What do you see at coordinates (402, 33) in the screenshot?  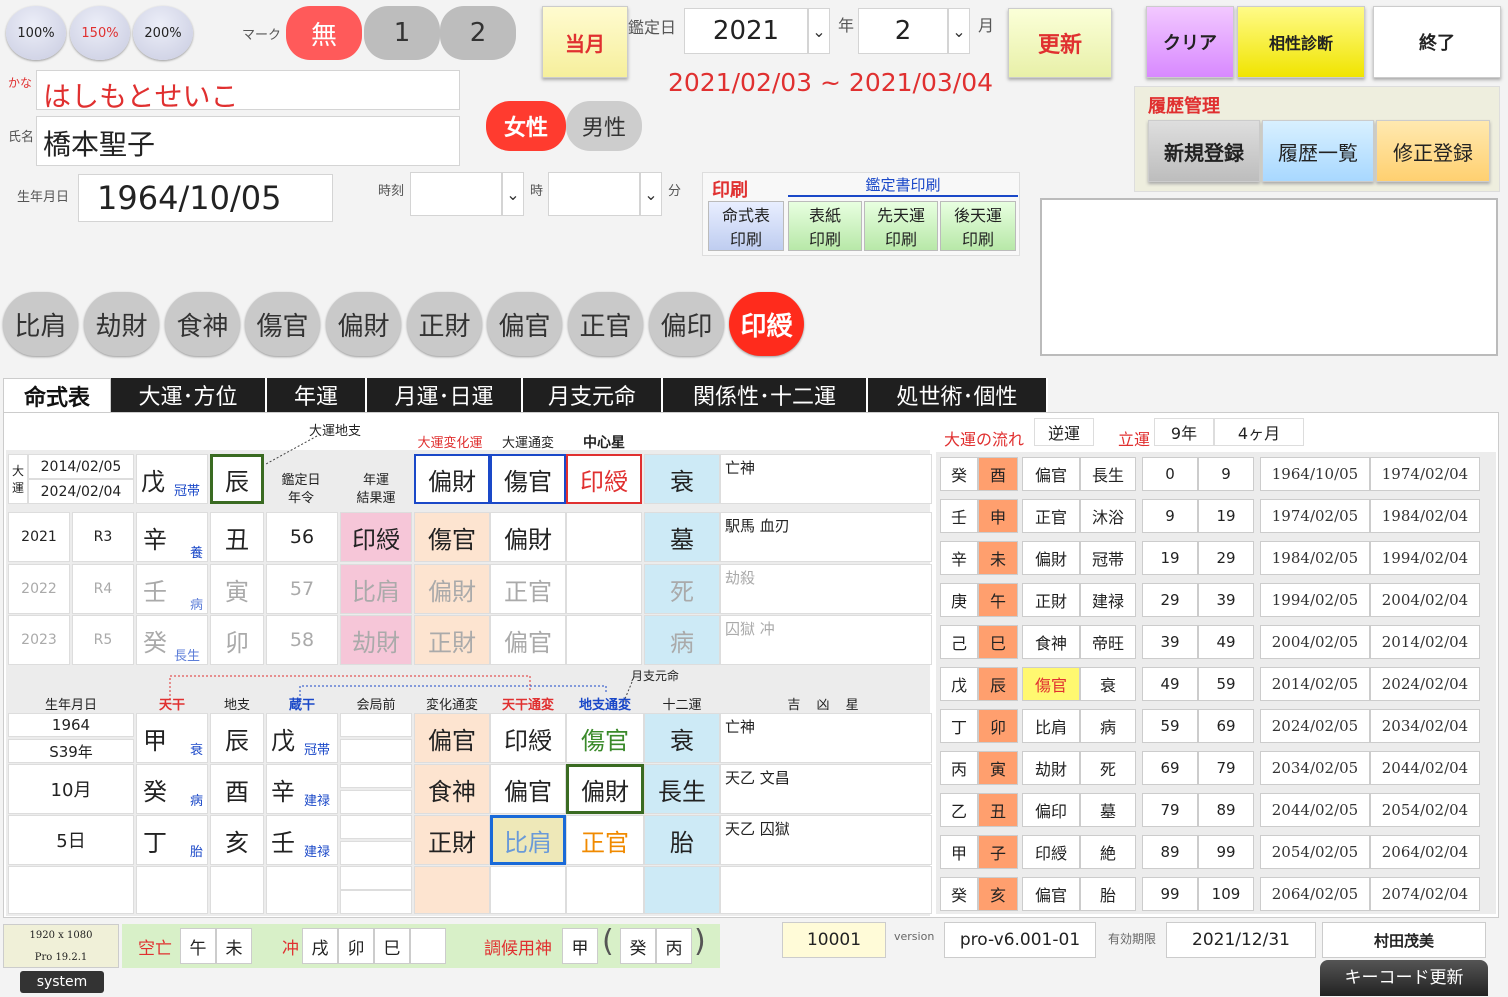 I see `mark-1-button: 1` at bounding box center [402, 33].